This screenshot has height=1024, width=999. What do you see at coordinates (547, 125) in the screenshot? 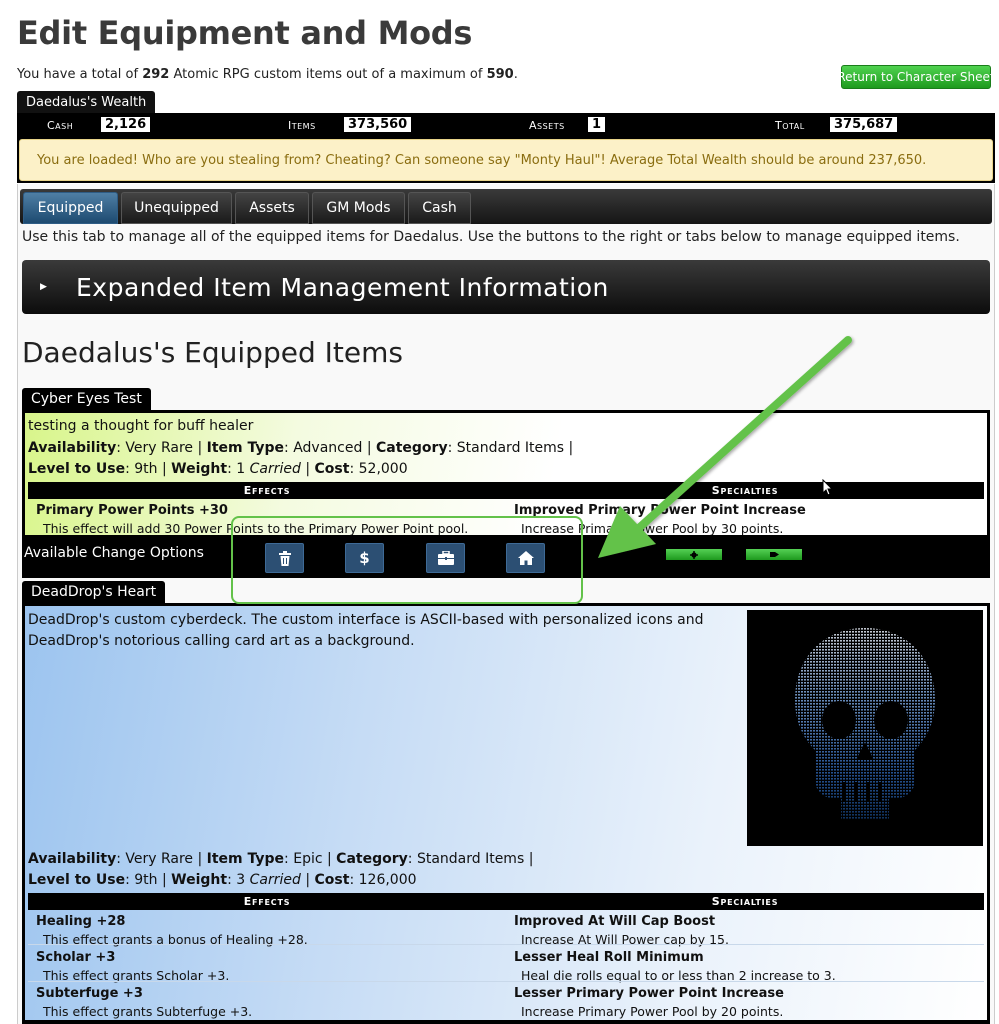
I see `assets-label: Assets` at bounding box center [547, 125].